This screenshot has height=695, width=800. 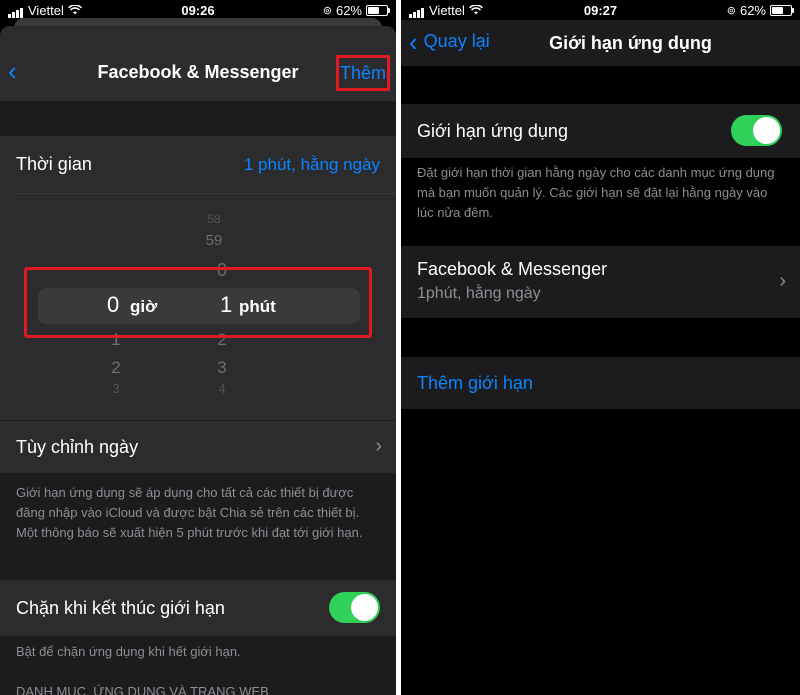 What do you see at coordinates (116, 388) in the screenshot?
I see `hour-option: 3` at bounding box center [116, 388].